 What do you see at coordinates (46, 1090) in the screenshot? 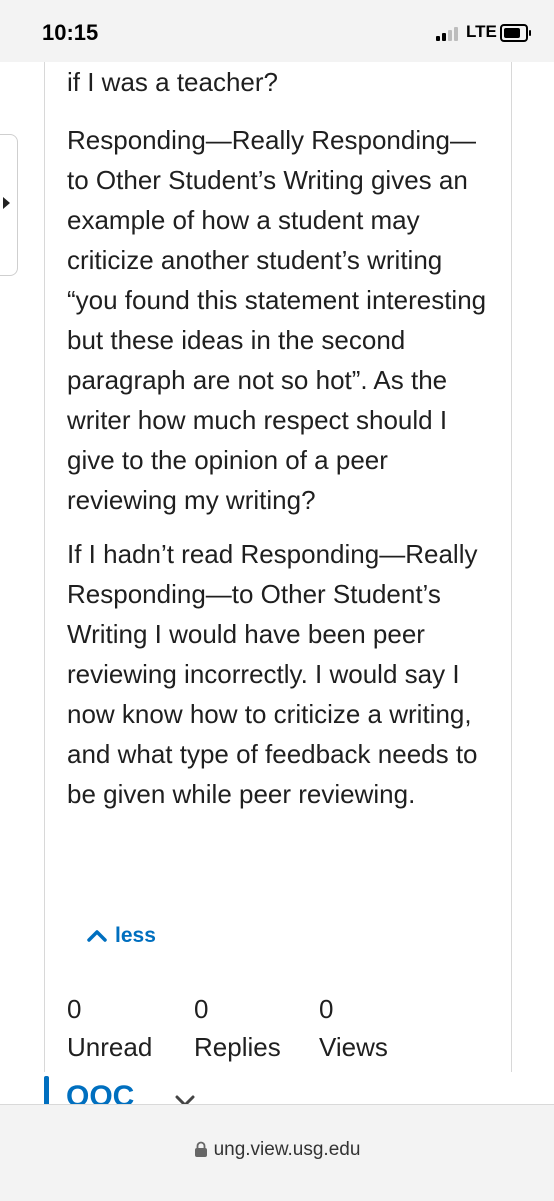
I see `topic-accent-bar` at bounding box center [46, 1090].